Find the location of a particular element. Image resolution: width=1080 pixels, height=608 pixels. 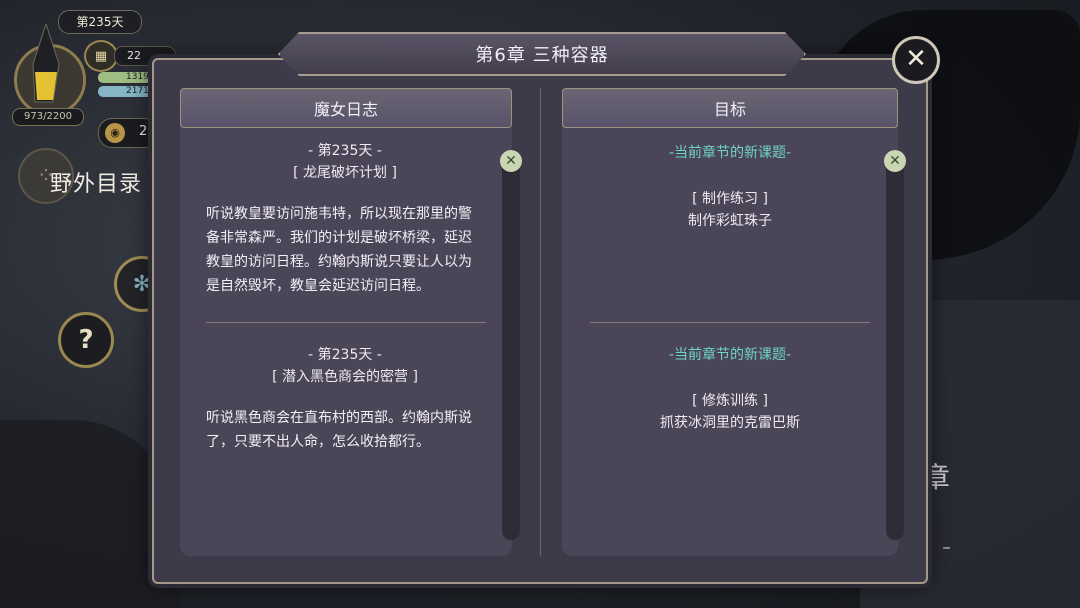

goal-divider is located at coordinates (730, 322).